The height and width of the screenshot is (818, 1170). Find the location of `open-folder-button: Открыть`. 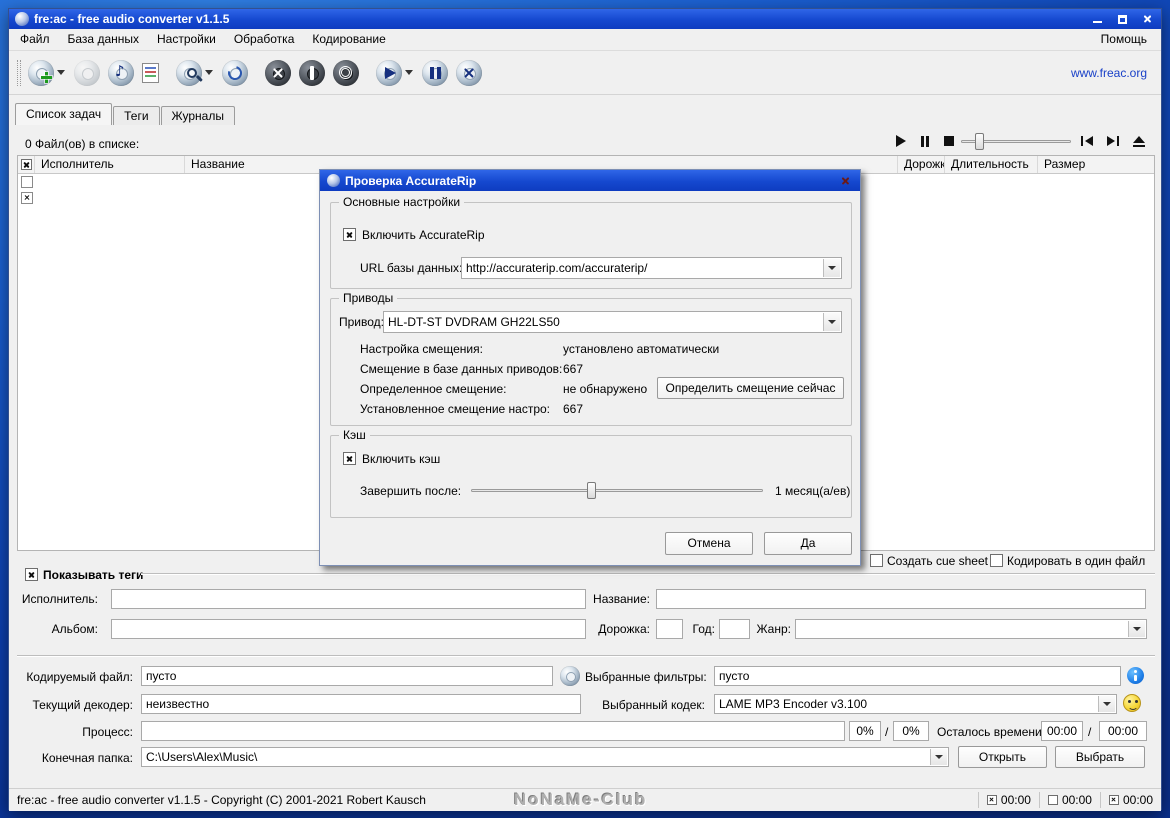

open-folder-button: Открыть is located at coordinates (1002, 757).